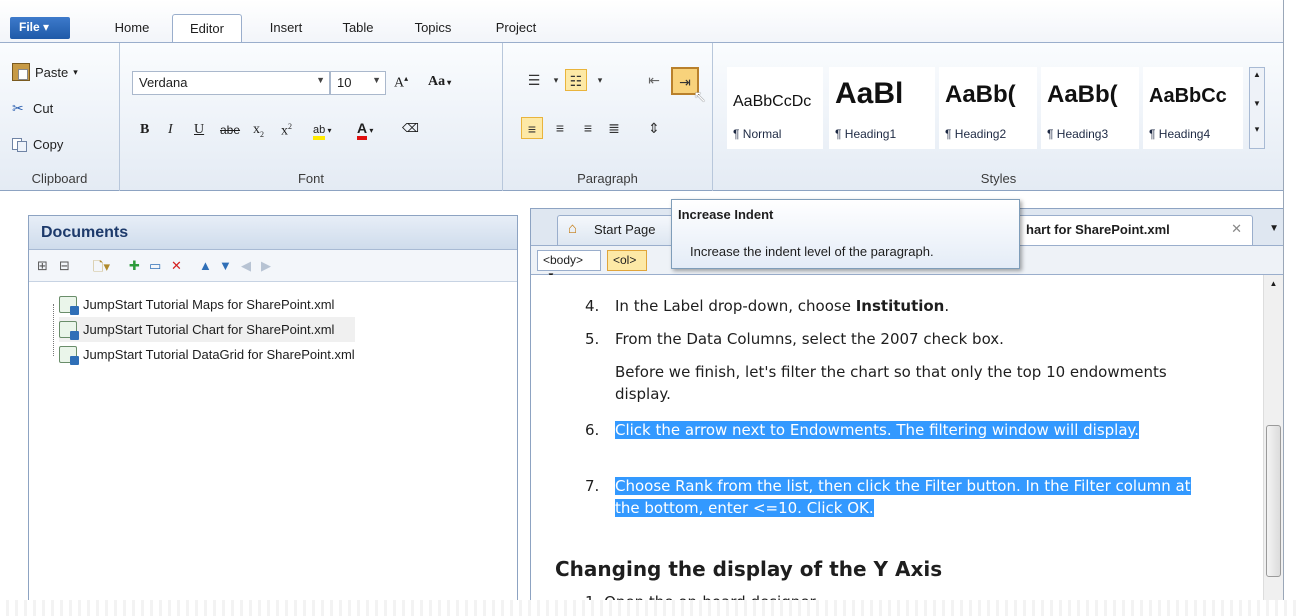 This screenshot has width=1297, height=616. I want to click on style-name: ¶ Heading4, so click(1180, 134).